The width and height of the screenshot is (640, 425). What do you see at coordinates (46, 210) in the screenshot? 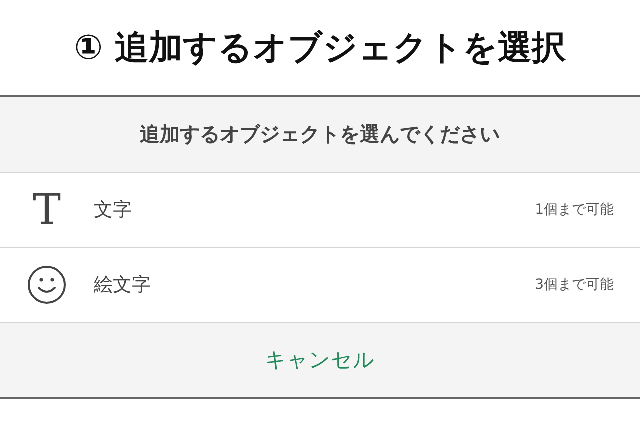
I see `text-icon: T` at bounding box center [46, 210].